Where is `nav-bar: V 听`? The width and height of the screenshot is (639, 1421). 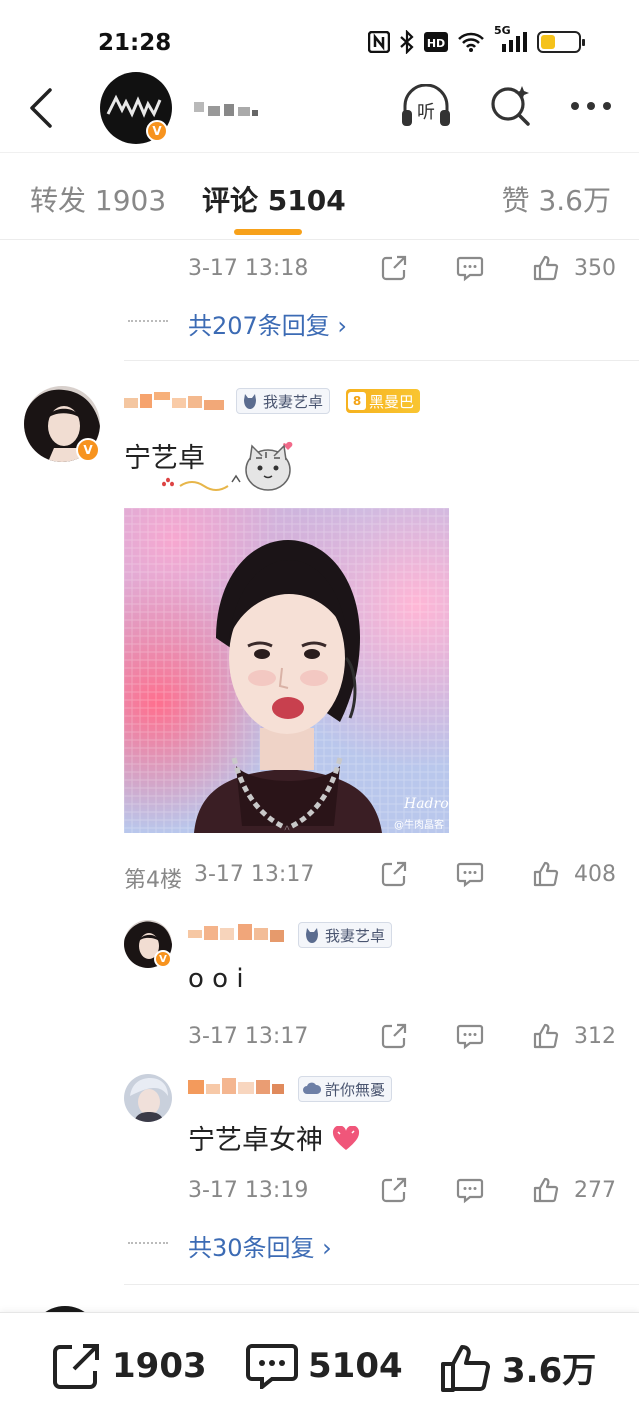 nav-bar: V 听 is located at coordinates (319, 112).